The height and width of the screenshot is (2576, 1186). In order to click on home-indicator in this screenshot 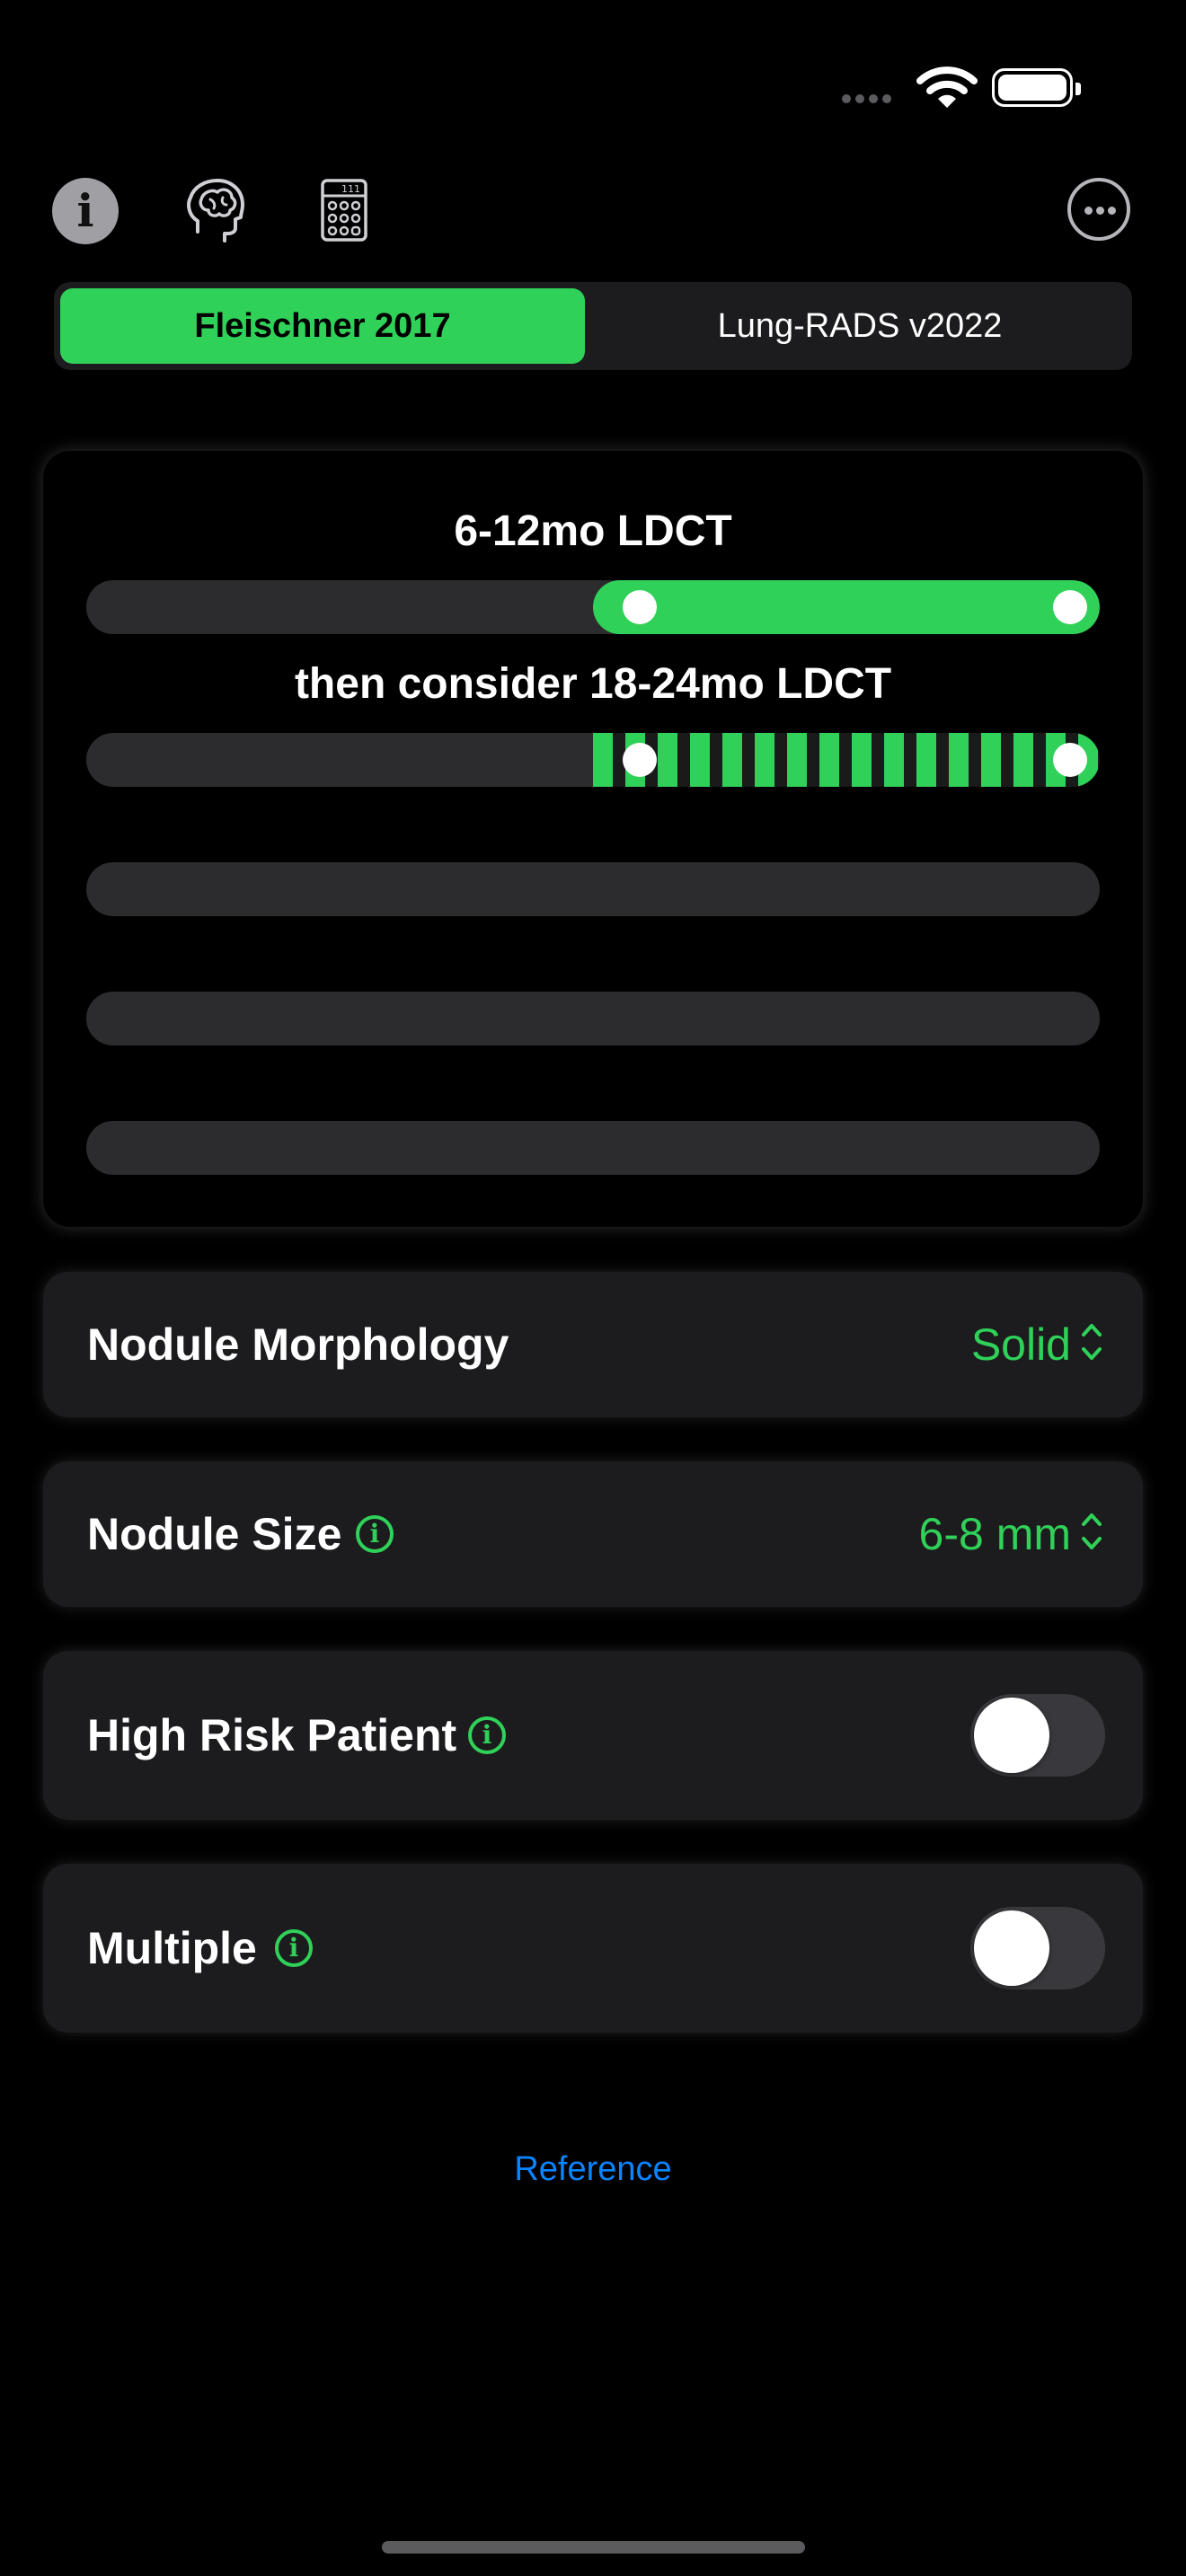, I will do `click(593, 2547)`.